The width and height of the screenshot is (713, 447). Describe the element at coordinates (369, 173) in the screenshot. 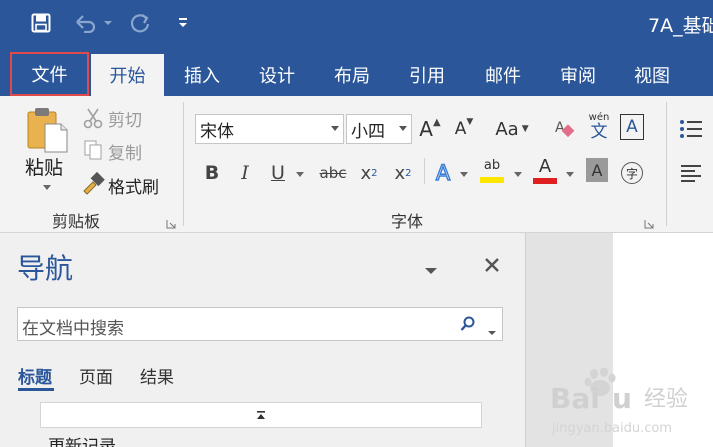

I see `subscript-button: x2` at that location.